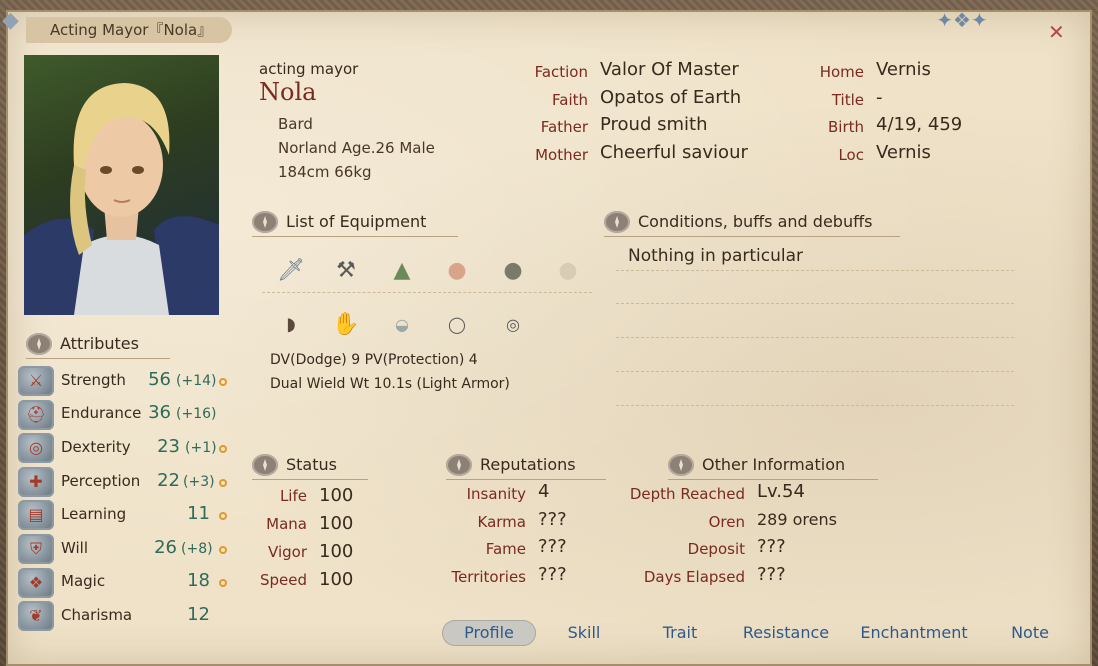 This screenshot has width=1098, height=666. I want to click on faction-label: Faction, so click(561, 72).